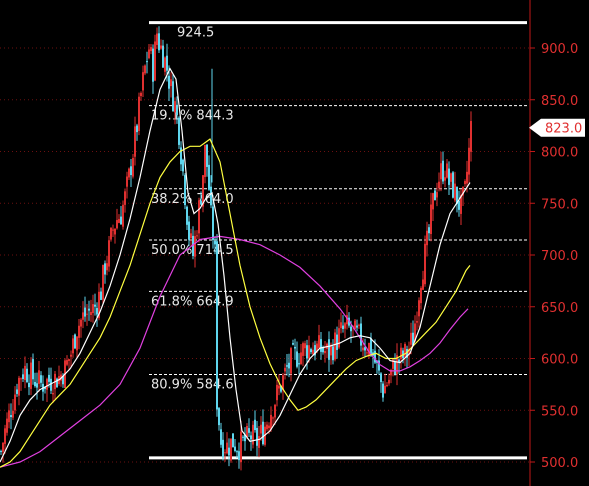 The width and height of the screenshot is (589, 486). What do you see at coordinates (192, 199) in the screenshot?
I see `fib-level-label: 38.2% 764.0` at bounding box center [192, 199].